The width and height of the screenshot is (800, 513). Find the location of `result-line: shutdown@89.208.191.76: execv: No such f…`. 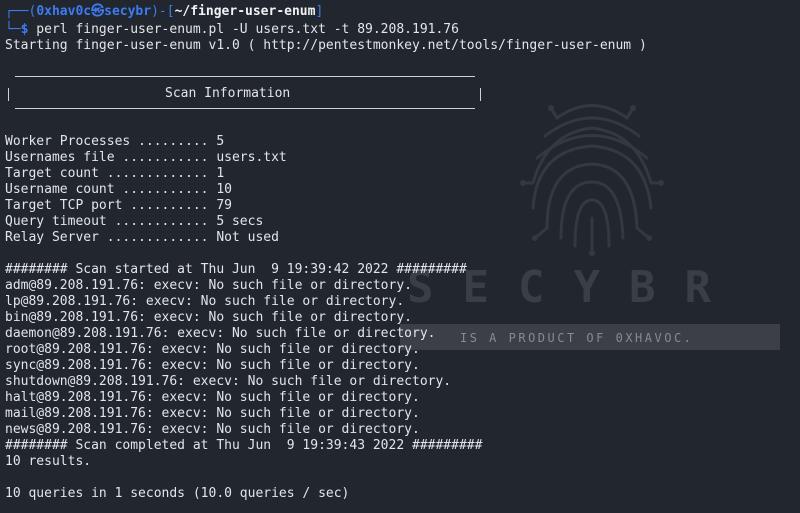

result-line: shutdown@89.208.191.76: execv: No such f… is located at coordinates (228, 381).